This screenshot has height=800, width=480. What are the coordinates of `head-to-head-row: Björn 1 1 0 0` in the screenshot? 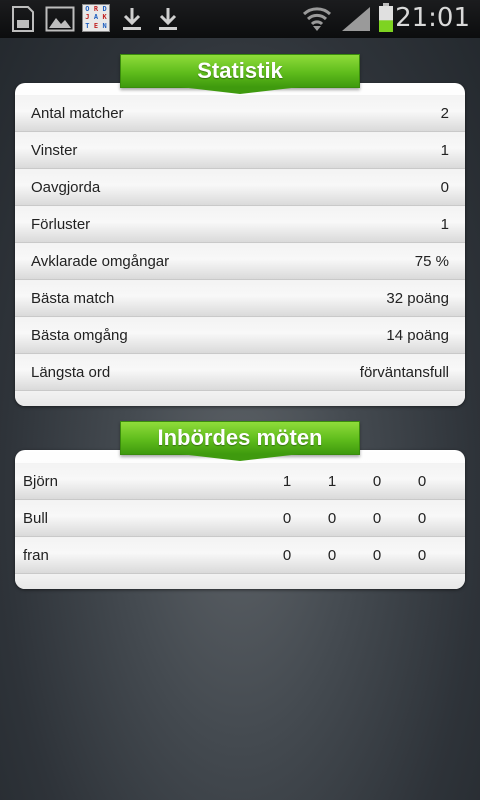 It's located at (240, 481).